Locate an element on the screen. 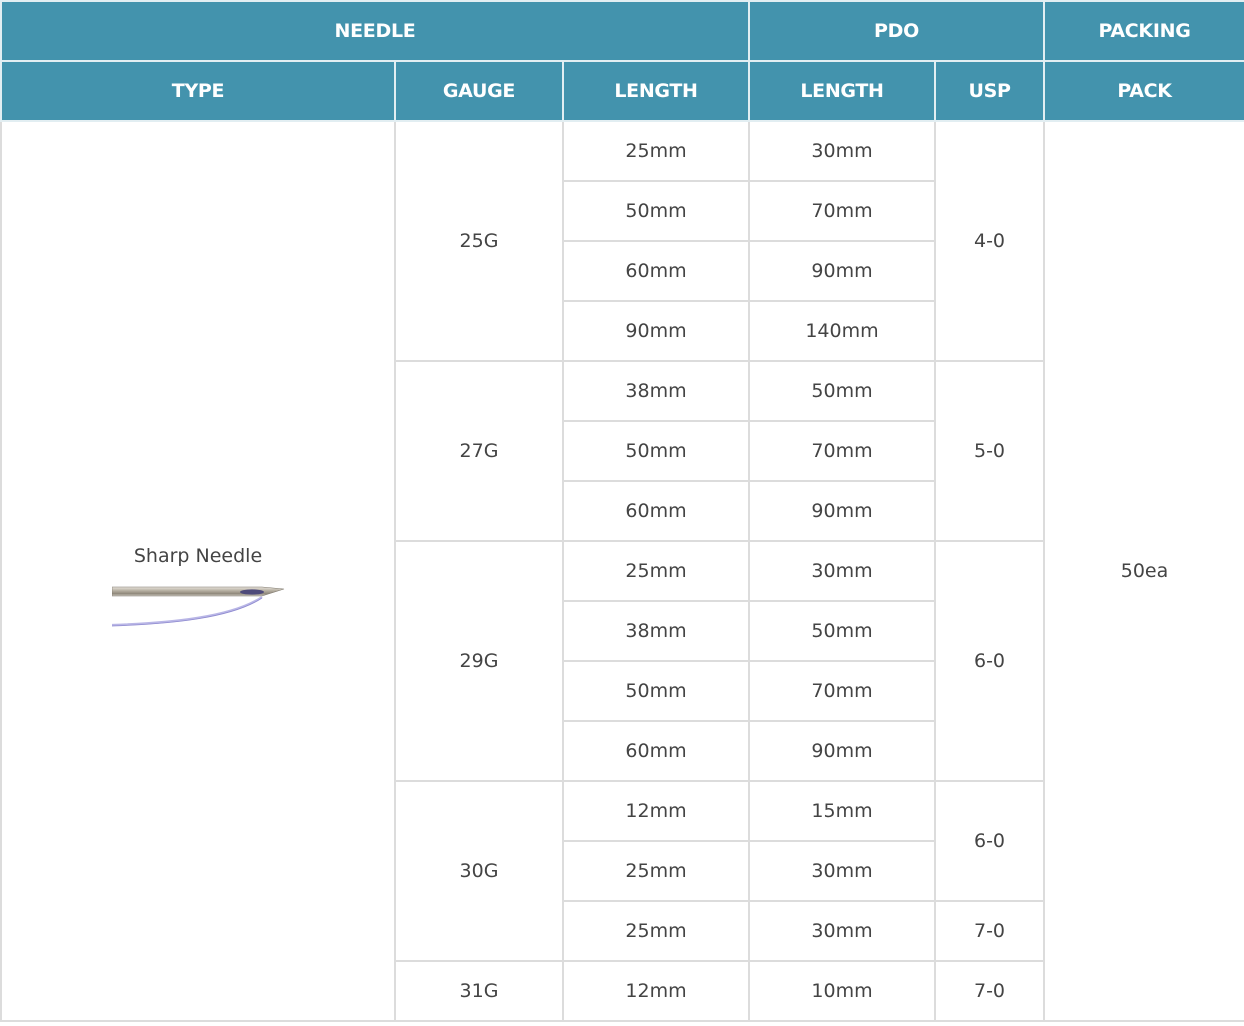  pdo-length-cell: 10mm is located at coordinates (842, 991).